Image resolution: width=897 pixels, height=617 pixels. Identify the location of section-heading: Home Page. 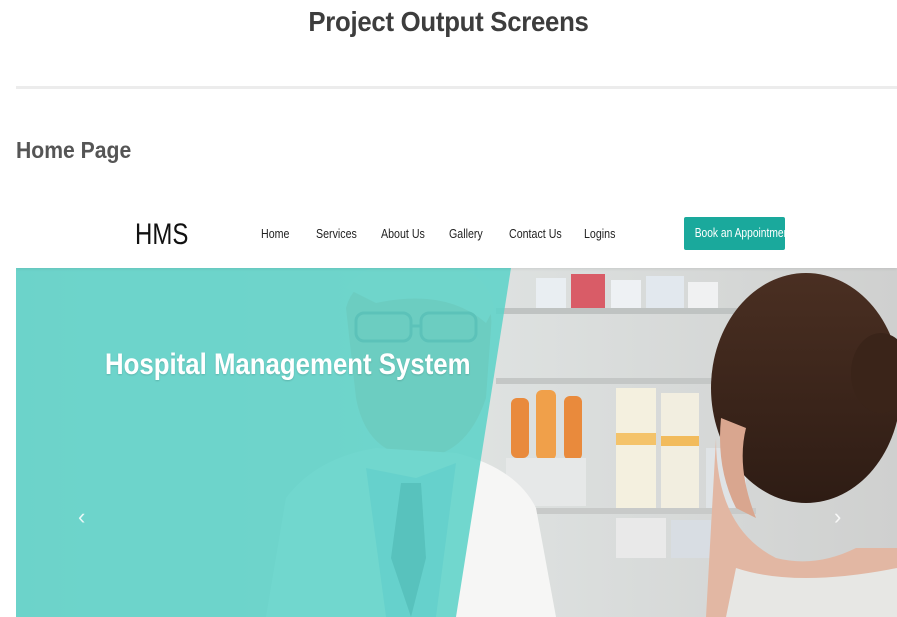
(74, 150).